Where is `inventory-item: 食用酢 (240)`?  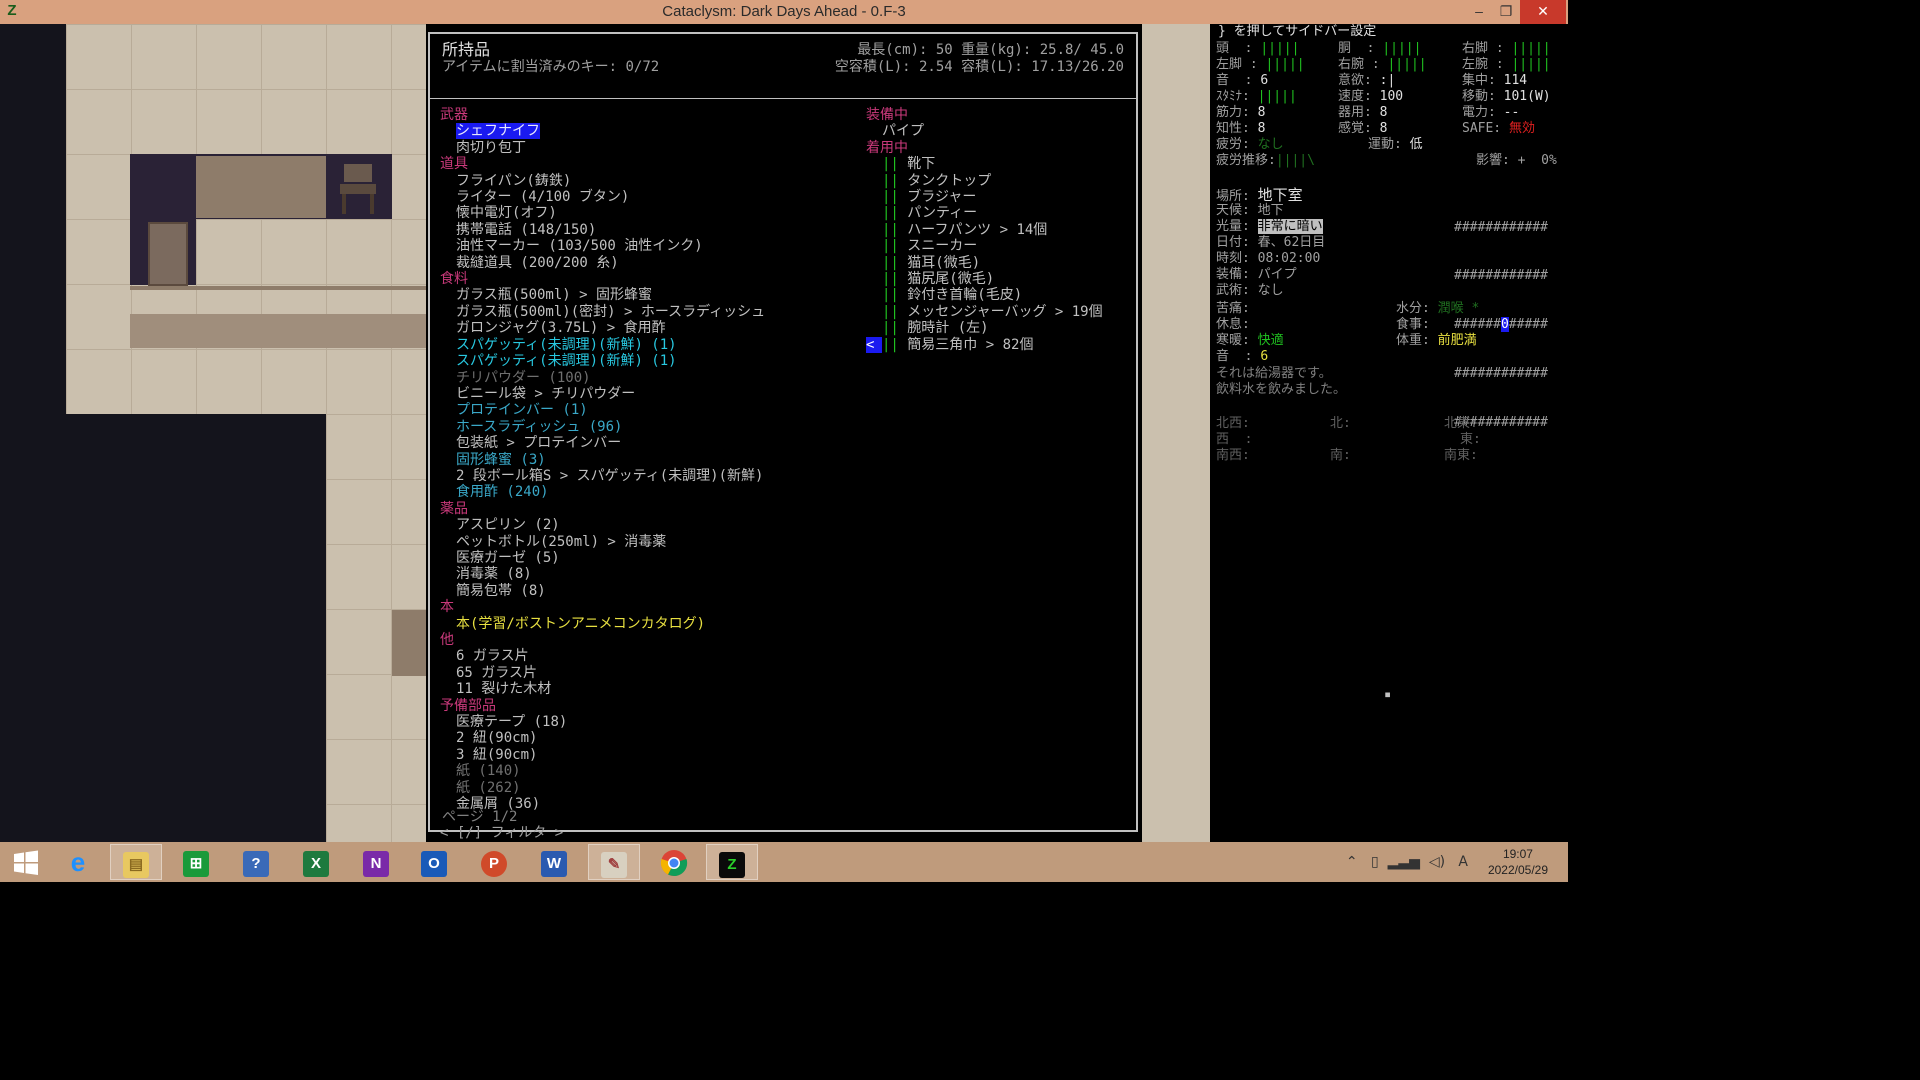
inventory-item: 食用酢 (240) is located at coordinates (655, 492).